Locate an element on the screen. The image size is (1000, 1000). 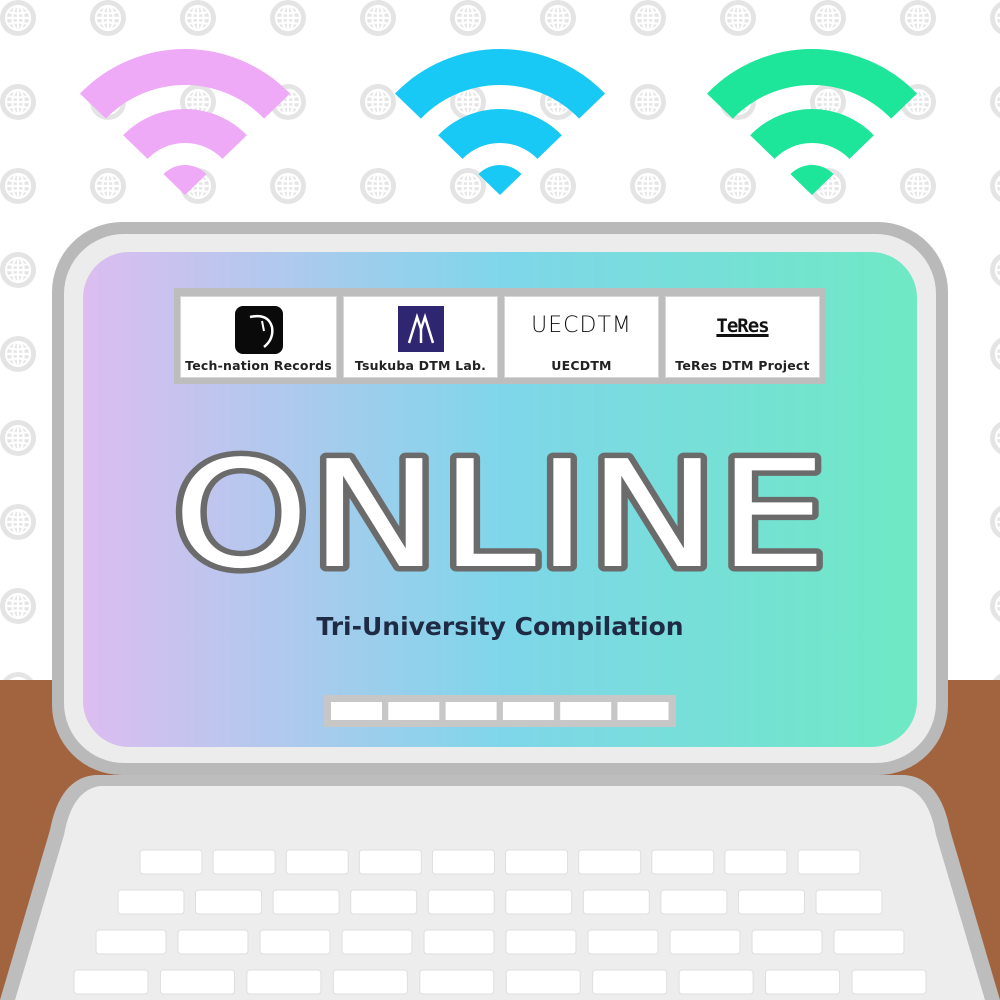
subtitle: Tri-University Compilation is located at coordinates (500, 626).